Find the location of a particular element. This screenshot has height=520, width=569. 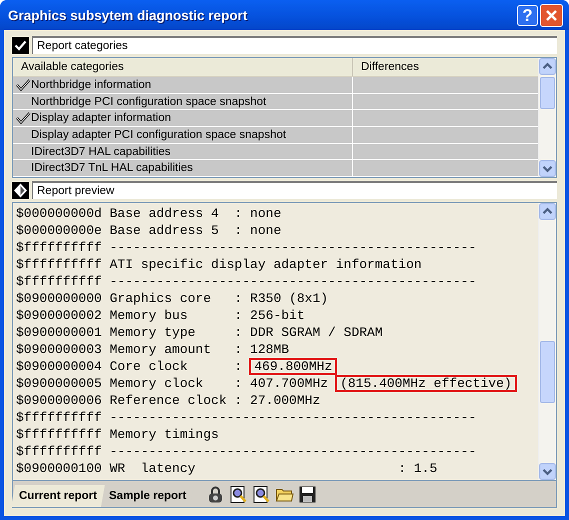

close-icon is located at coordinates (551, 15).